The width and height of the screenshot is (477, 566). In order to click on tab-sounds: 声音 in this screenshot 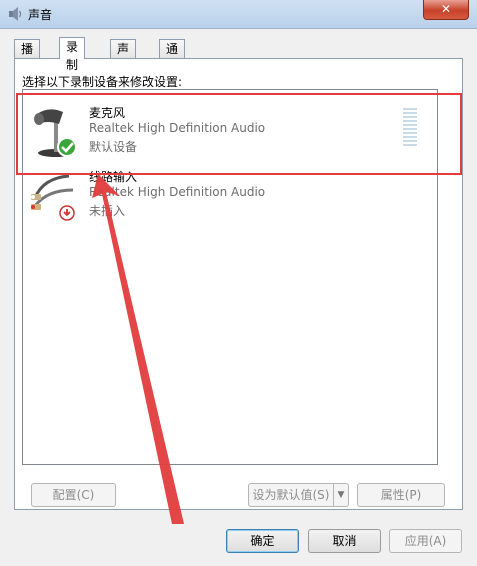, I will do `click(123, 56)`.